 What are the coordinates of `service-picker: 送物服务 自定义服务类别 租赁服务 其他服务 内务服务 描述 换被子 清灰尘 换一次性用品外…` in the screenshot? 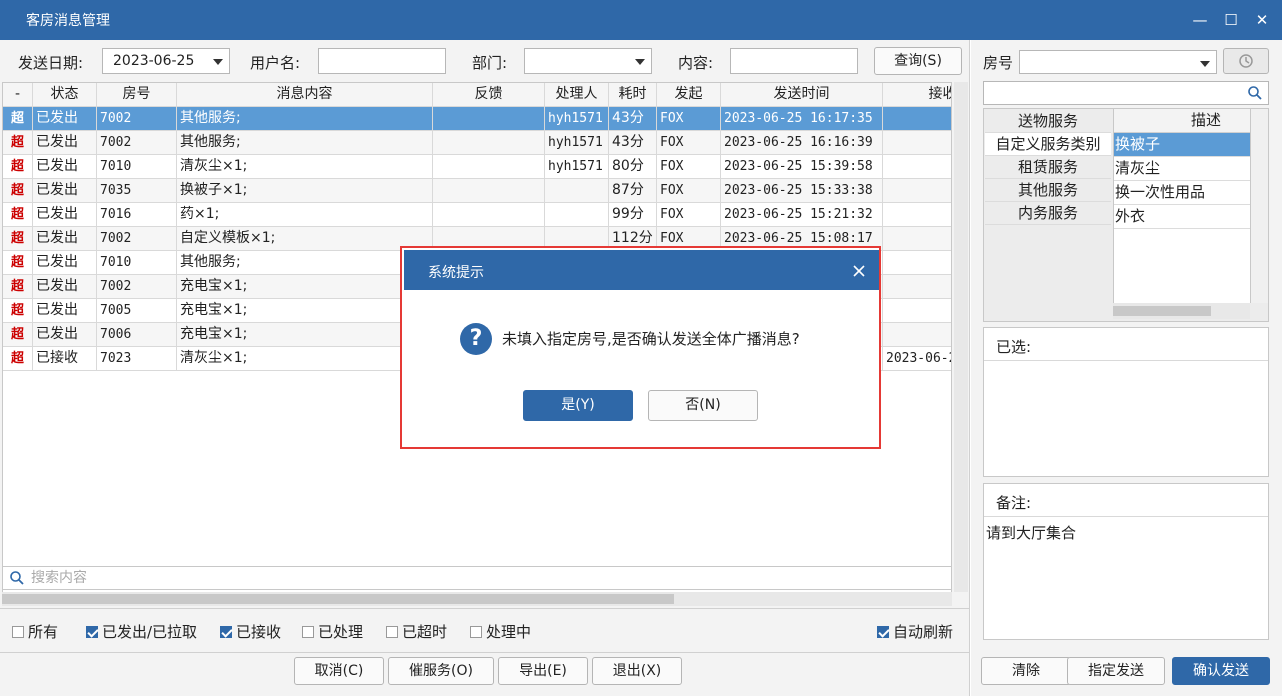 It's located at (1126, 215).